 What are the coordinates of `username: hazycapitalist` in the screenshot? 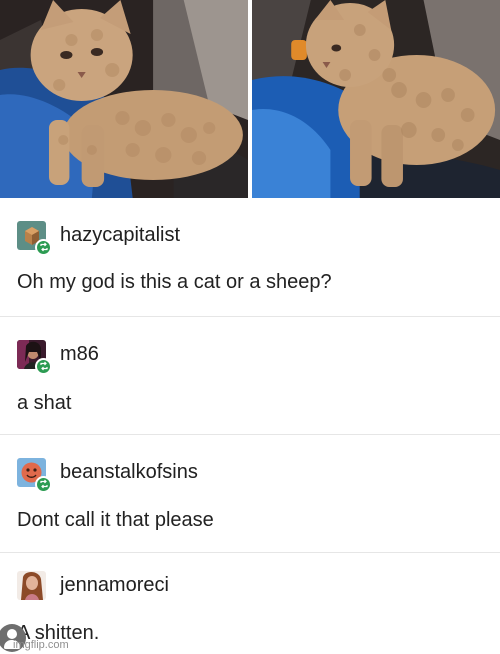 It's located at (120, 235).